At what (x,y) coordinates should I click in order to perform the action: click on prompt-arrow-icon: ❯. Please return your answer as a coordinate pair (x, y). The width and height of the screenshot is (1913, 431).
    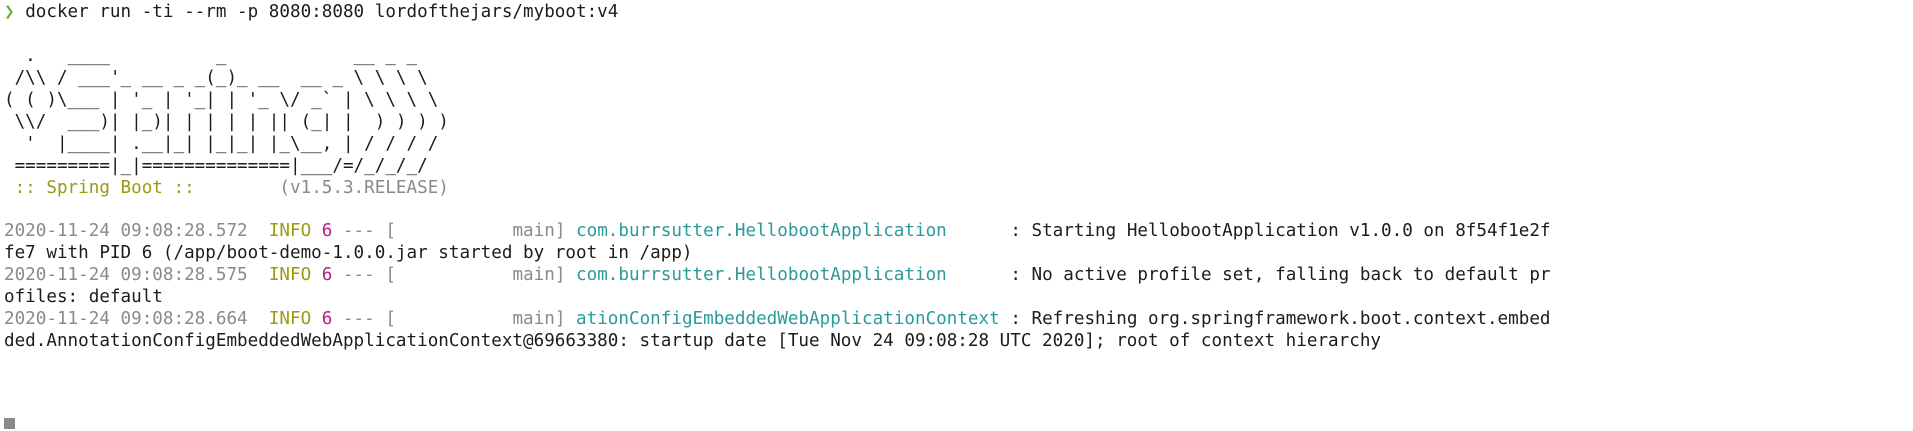
    Looking at the image, I should click on (9, 12).